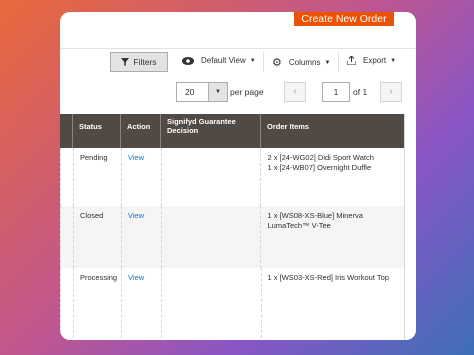  I want to click on status-cell: Processing, so click(97, 303).